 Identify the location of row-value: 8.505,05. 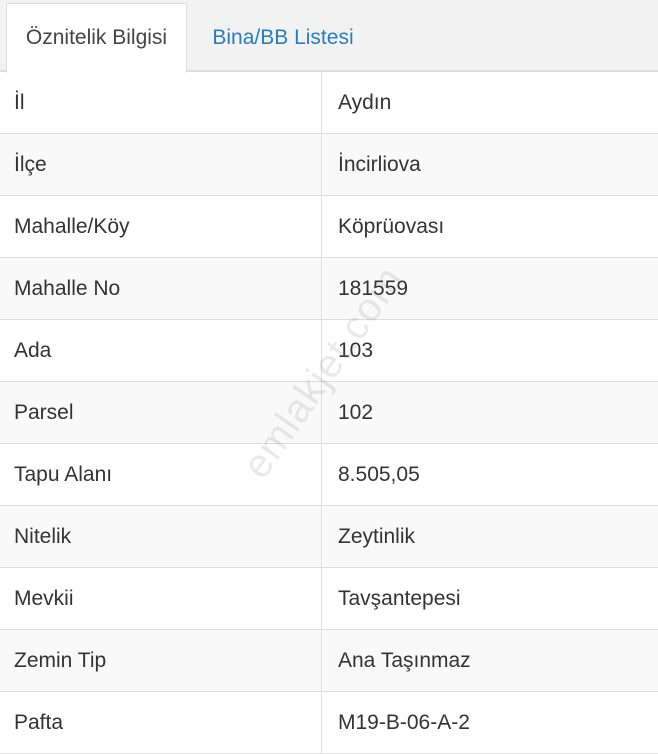
(379, 474).